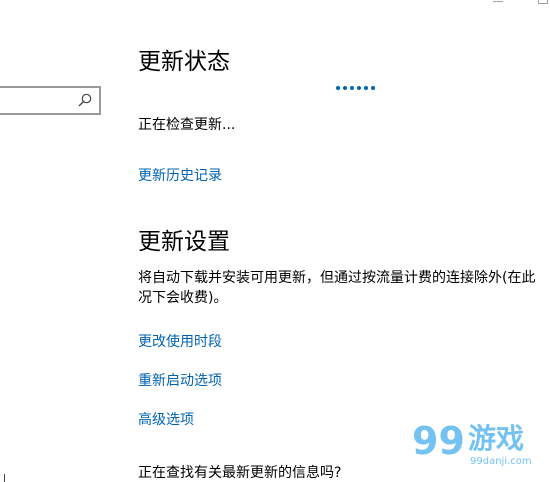 This screenshot has width=550, height=482. I want to click on search-input, so click(50, 100).